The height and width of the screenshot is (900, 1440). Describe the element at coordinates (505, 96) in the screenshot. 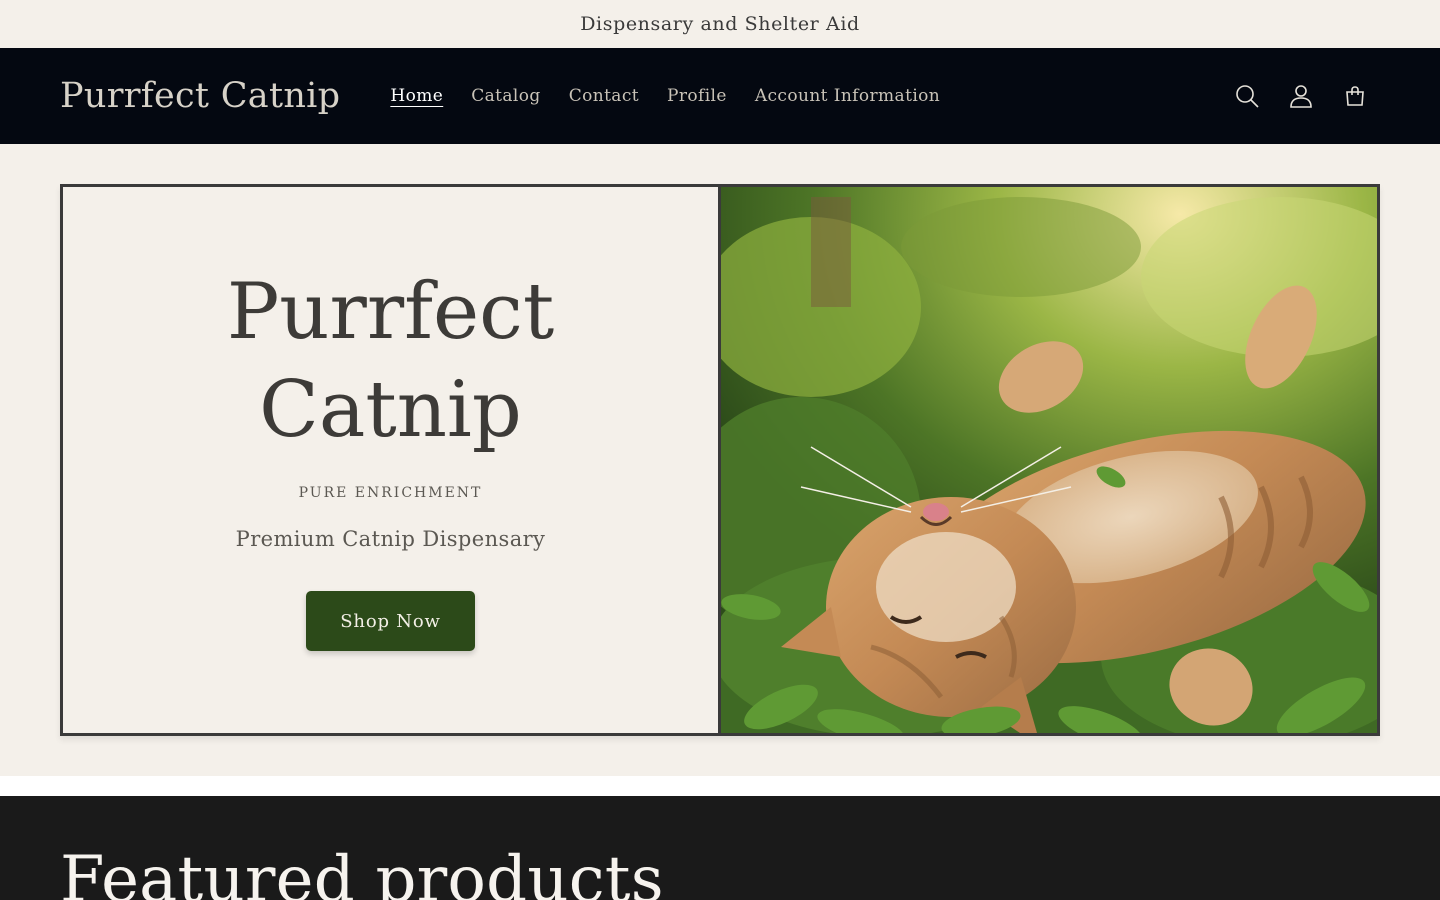

I see `nav-item-catalog: Catalog` at that location.